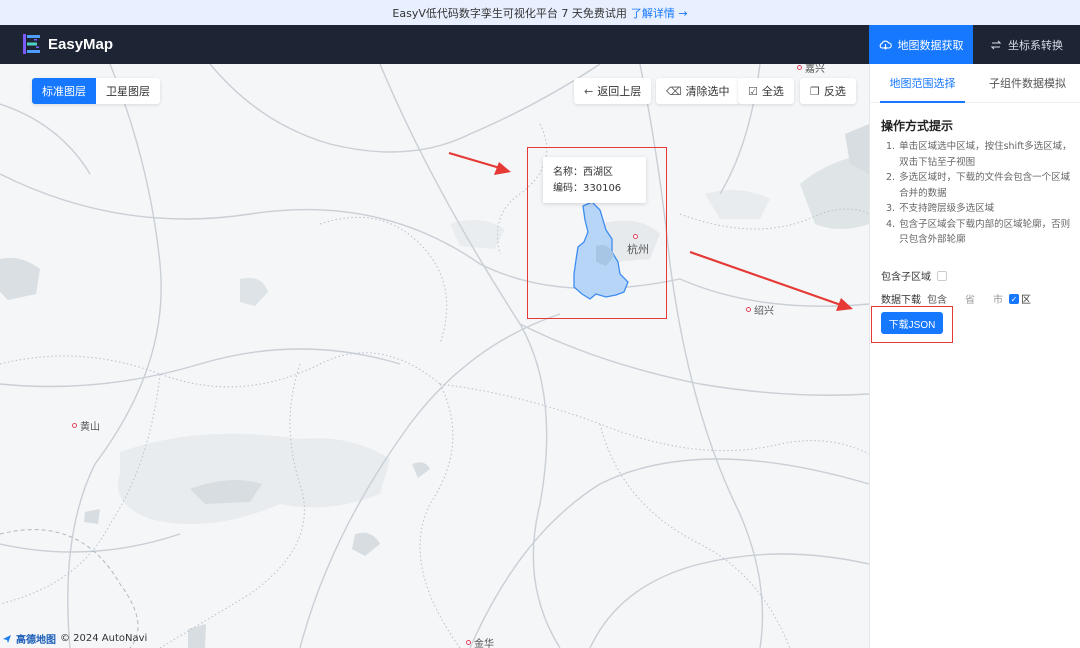 The width and height of the screenshot is (1080, 648). I want to click on top-navbar: EasyMap 地图数据获取 坐标系转换, so click(540, 44).